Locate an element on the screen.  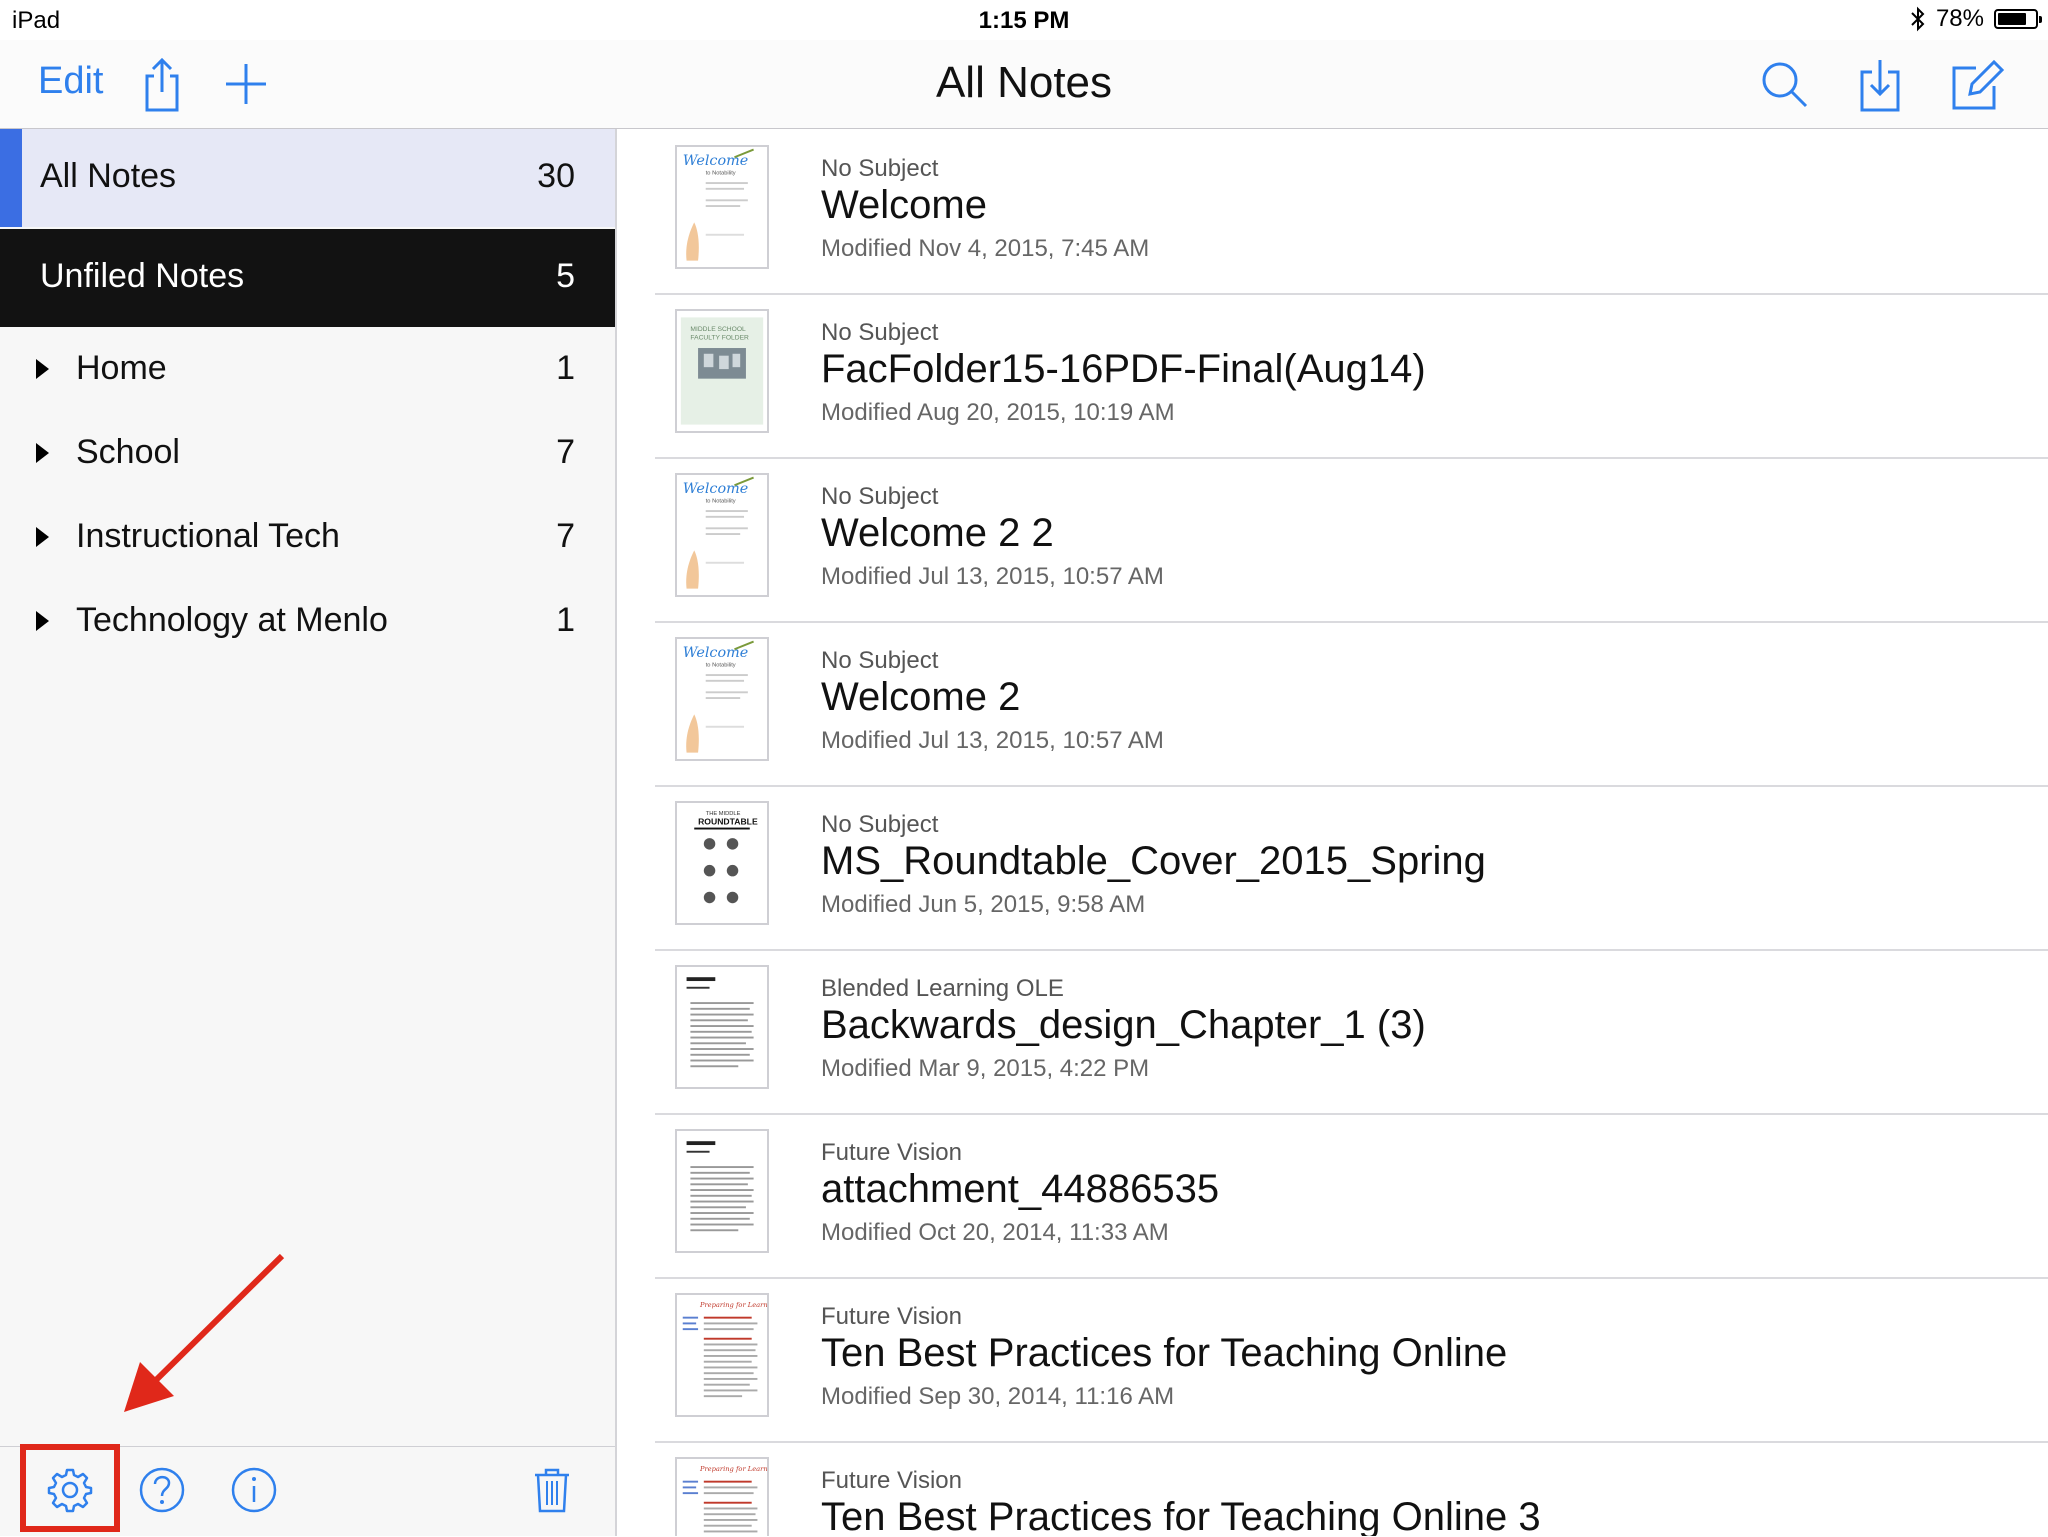
status-bar: iPad 1:15 PM 78% is located at coordinates (1024, 20).